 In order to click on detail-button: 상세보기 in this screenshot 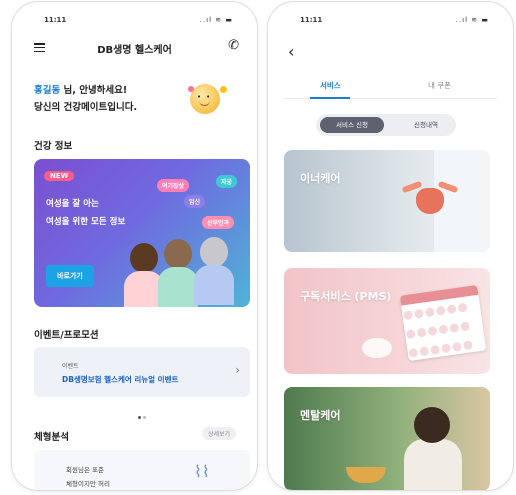, I will do `click(219, 433)`.